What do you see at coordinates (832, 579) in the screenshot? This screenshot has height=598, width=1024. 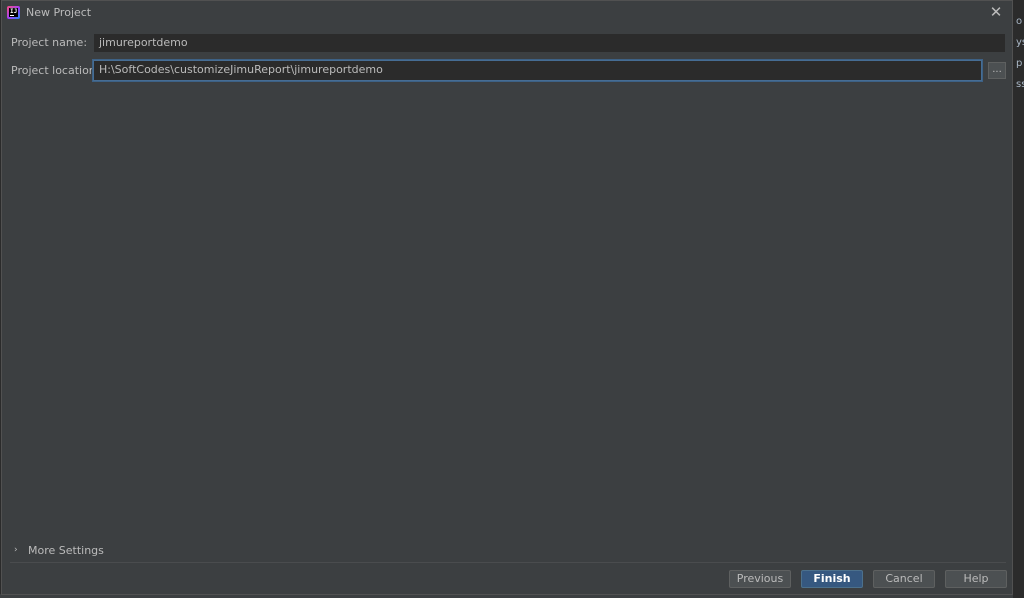 I see `finish-button: Finish` at bounding box center [832, 579].